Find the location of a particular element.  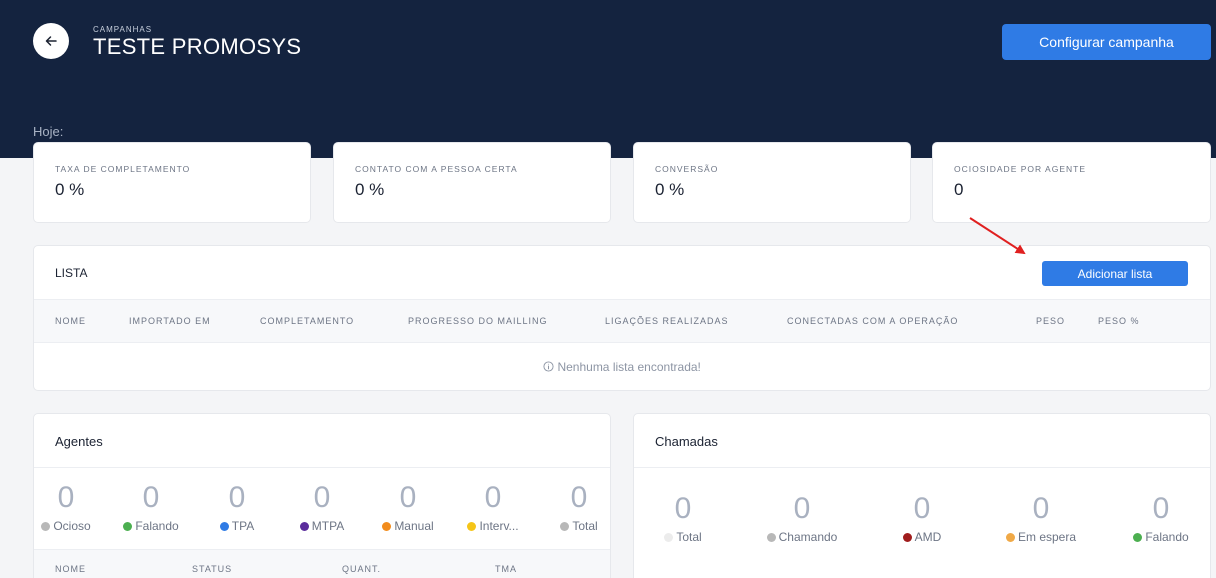

calls-stat-ringing: 0 Chamando is located at coordinates (802, 519).